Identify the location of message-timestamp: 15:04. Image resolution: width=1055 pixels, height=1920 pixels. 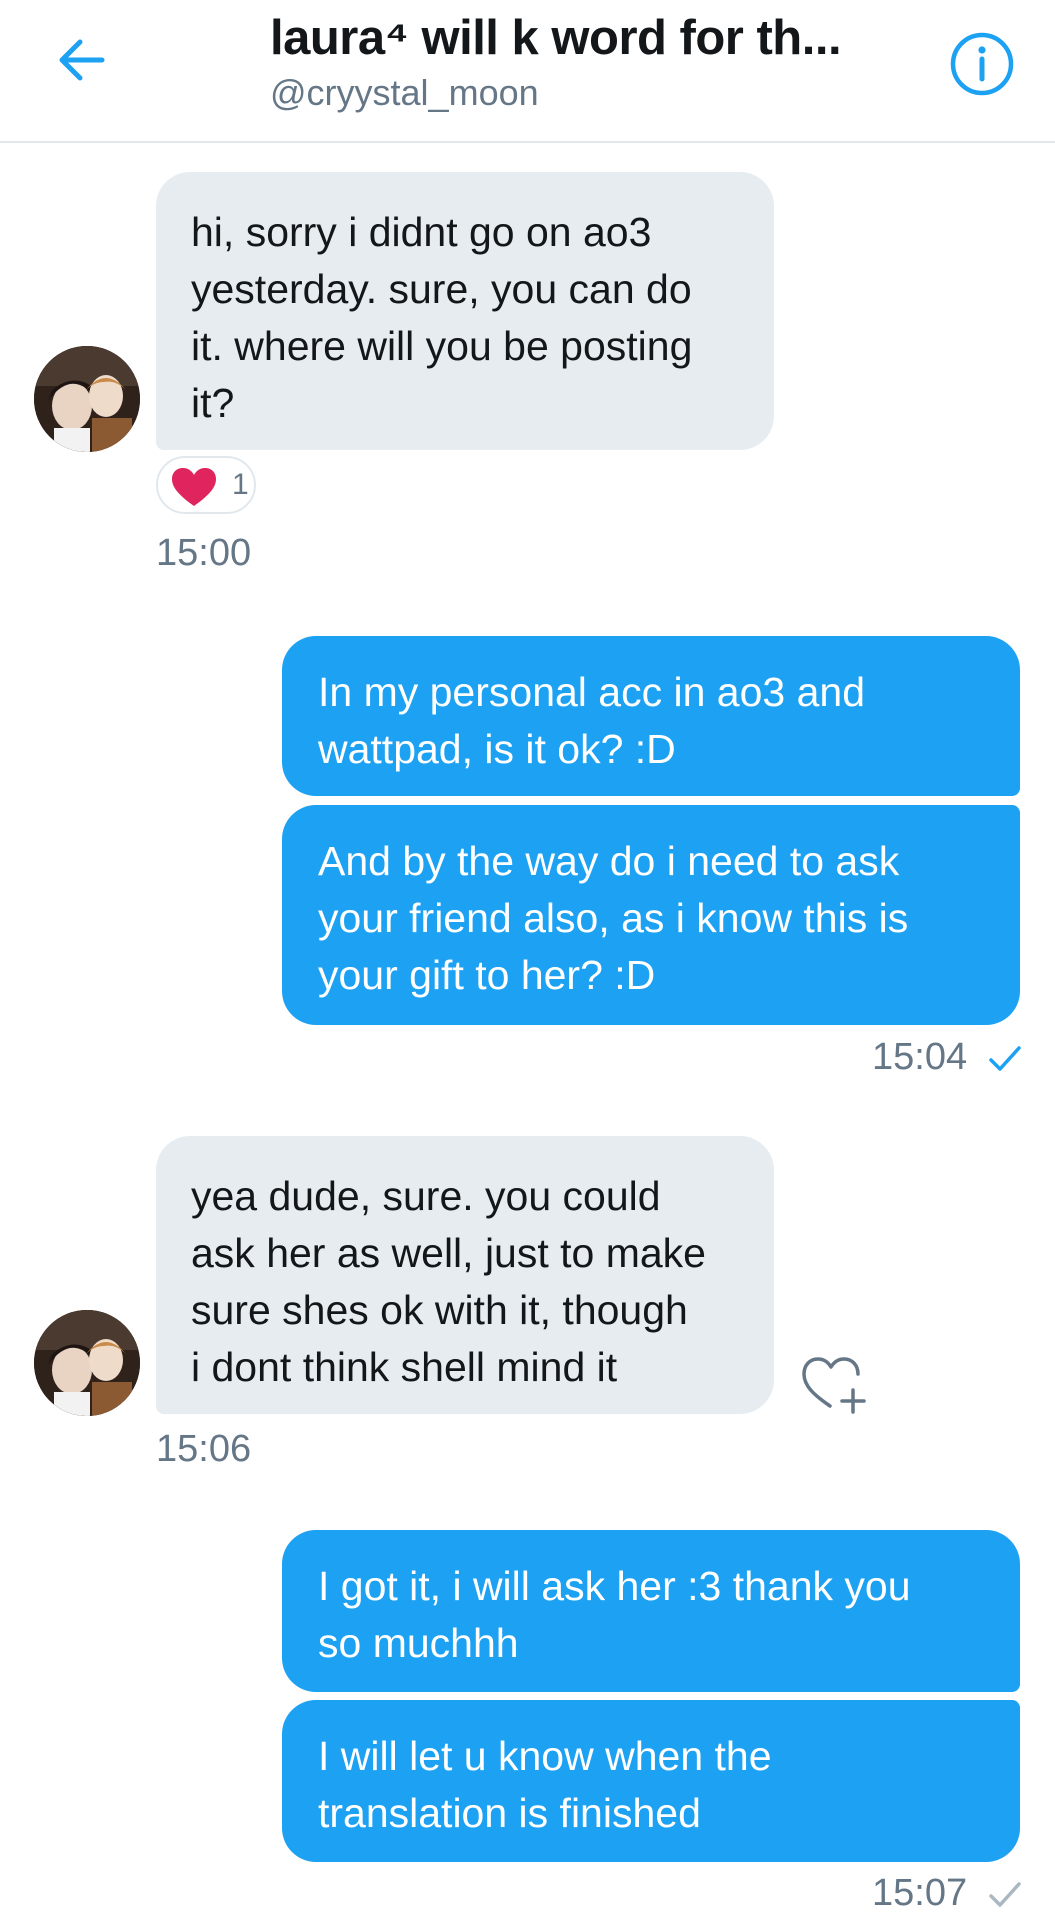
(947, 1057).